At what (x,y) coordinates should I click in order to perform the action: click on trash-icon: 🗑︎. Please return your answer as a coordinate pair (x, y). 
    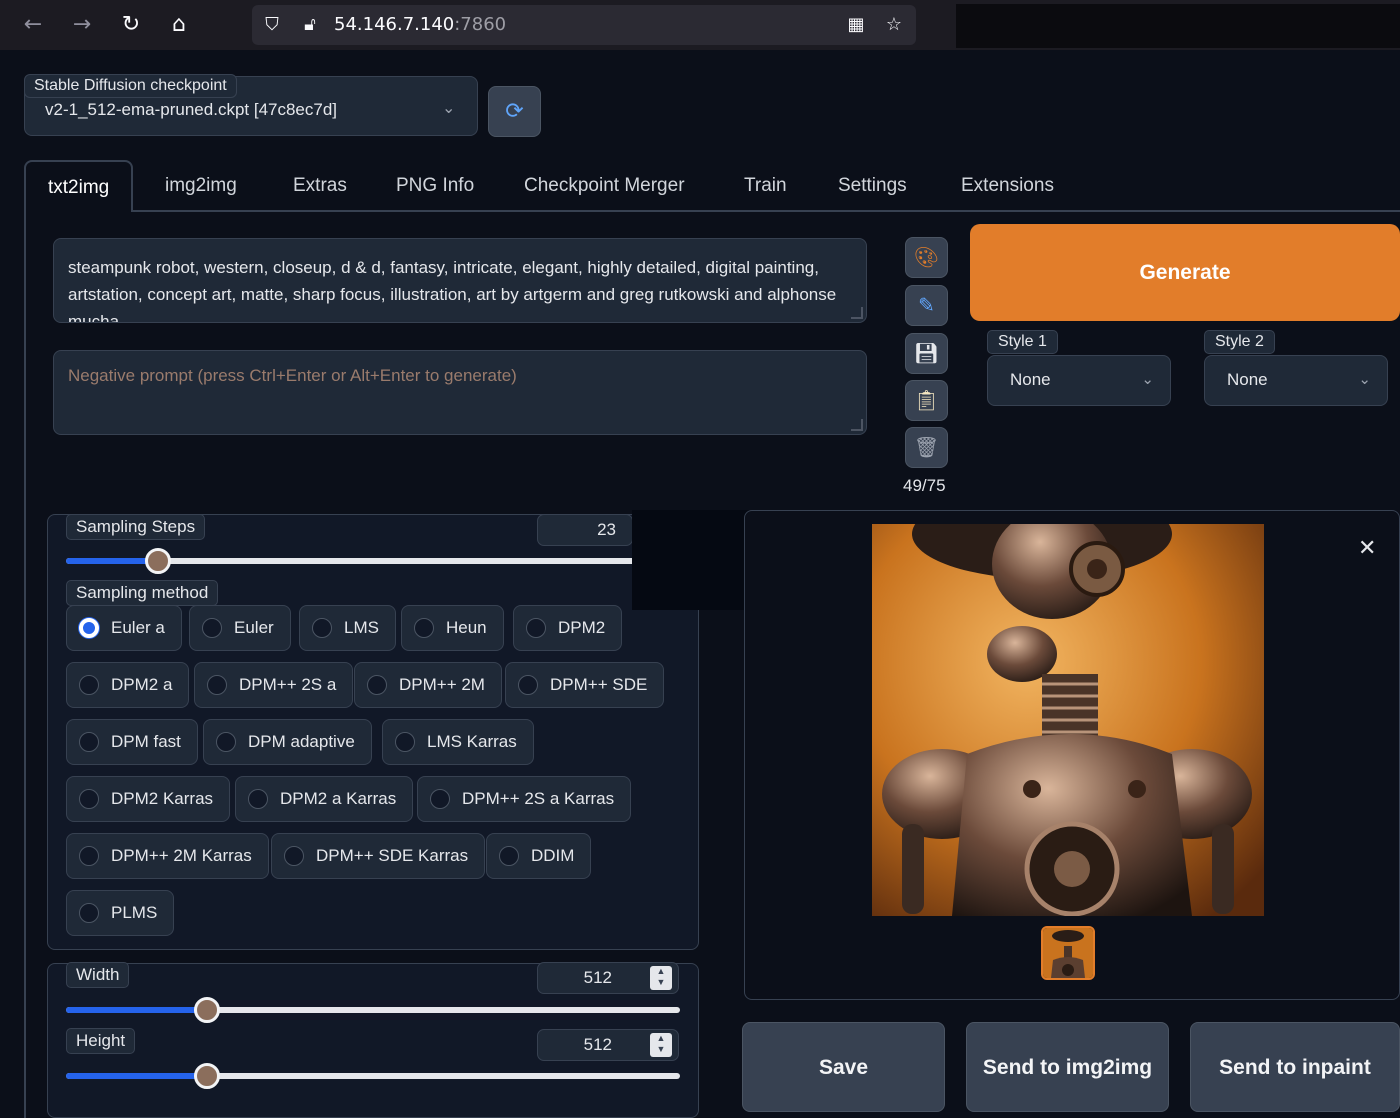
    Looking at the image, I should click on (926, 447).